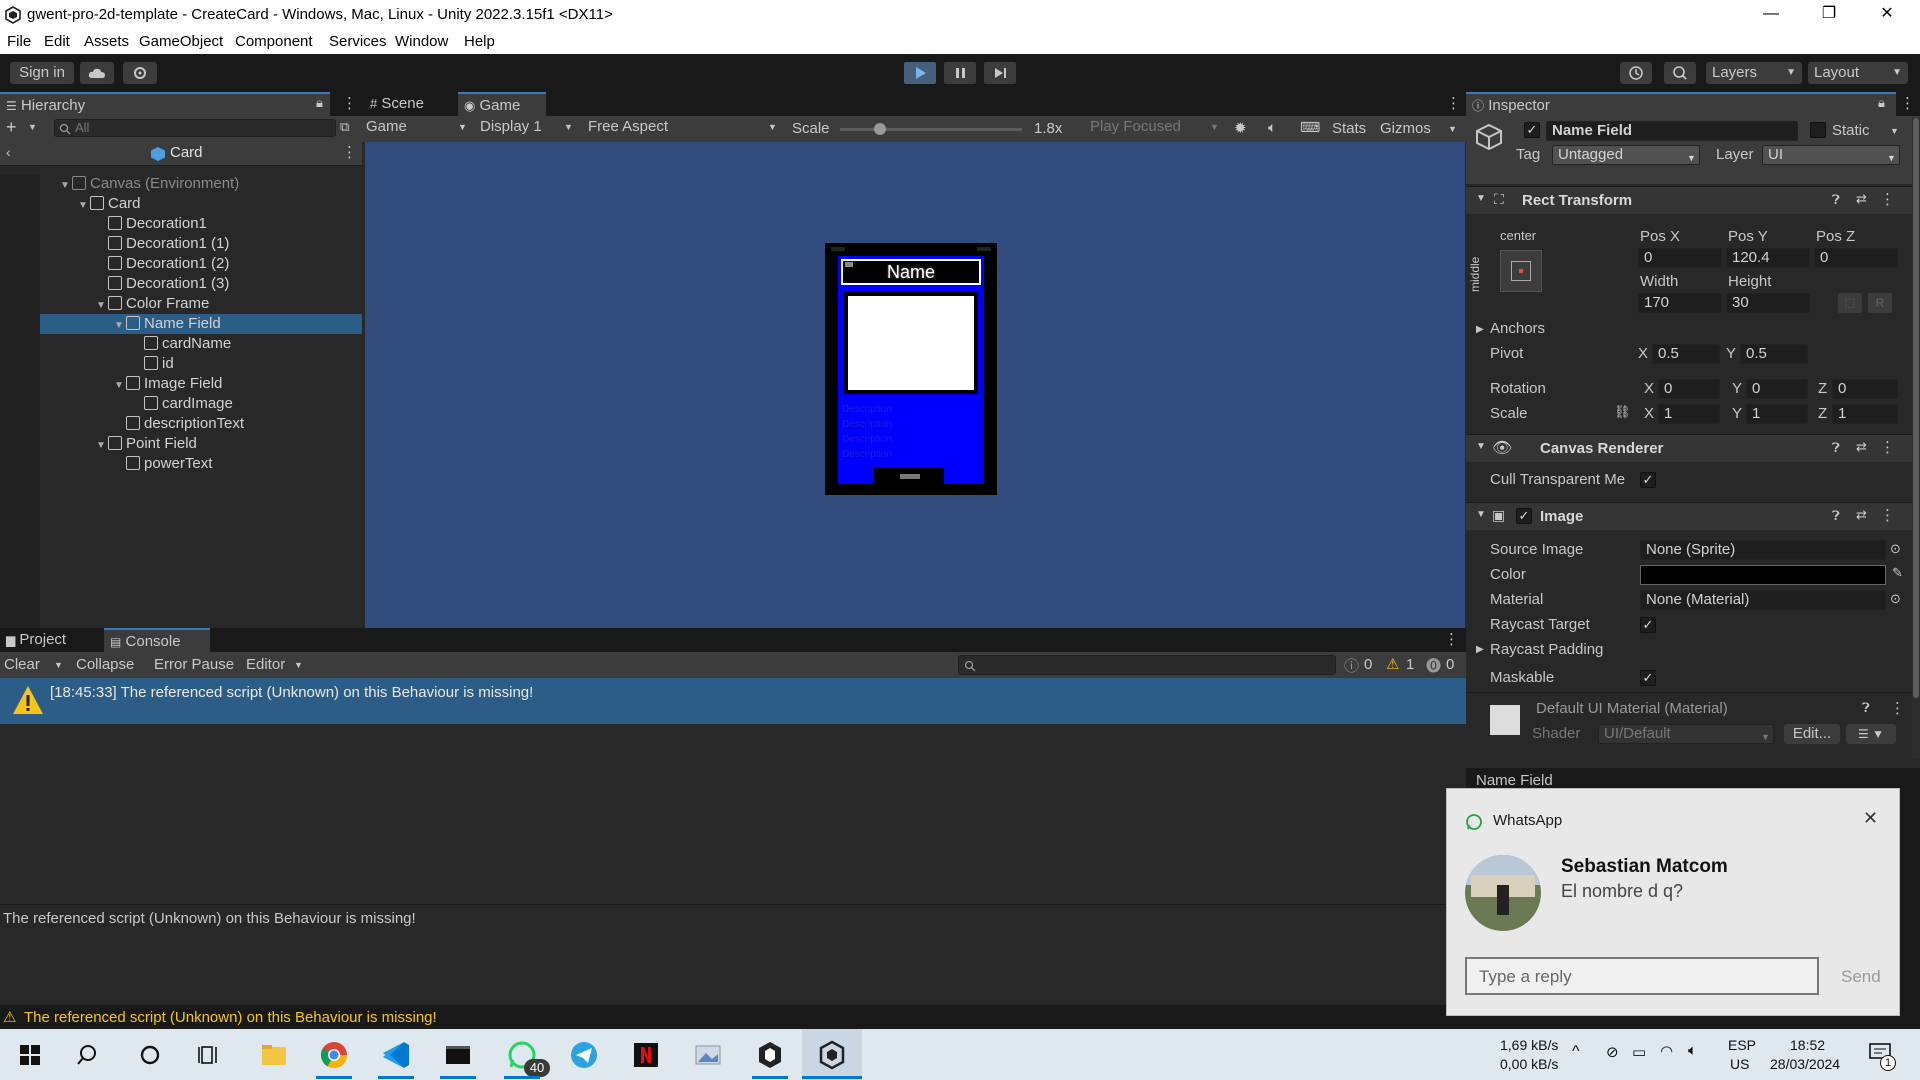  I want to click on raycast-target-checkbox: ✓, so click(1648, 625).